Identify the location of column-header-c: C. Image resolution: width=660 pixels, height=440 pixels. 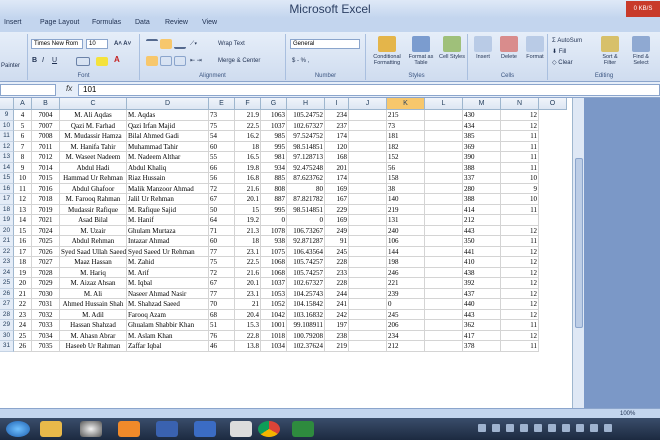
(93, 104).